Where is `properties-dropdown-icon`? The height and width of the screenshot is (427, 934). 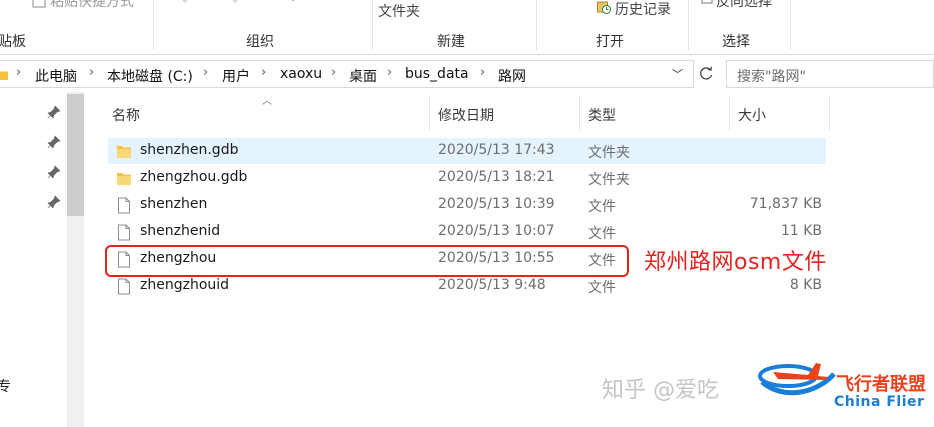
properties-dropdown-icon is located at coordinates (570, 4).